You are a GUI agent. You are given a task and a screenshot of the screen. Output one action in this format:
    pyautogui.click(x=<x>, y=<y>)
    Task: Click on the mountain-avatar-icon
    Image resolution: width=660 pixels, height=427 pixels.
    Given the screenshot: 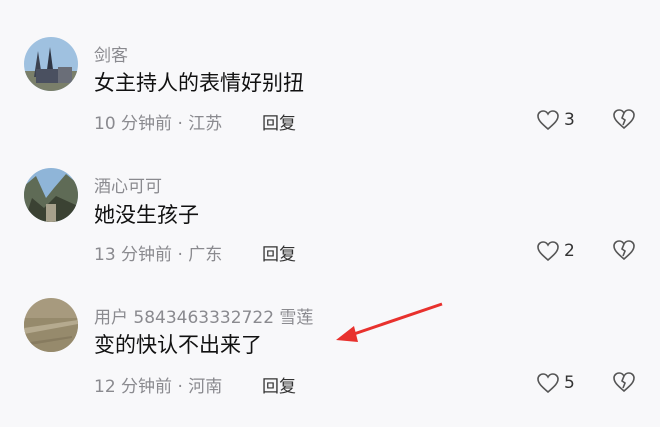 What is the action you would take?
    pyautogui.click(x=51, y=195)
    